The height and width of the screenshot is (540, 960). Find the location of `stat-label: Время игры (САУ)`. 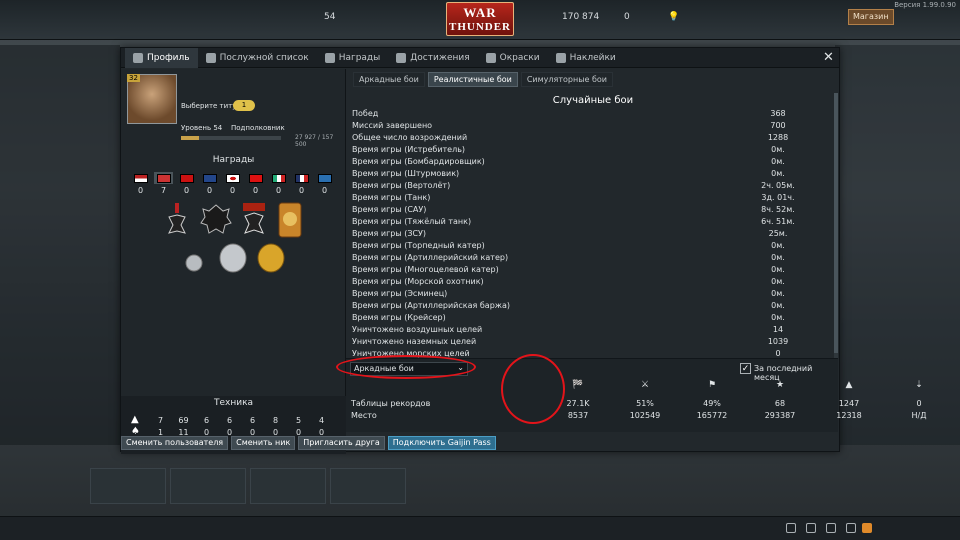

stat-label: Время игры (САУ) is located at coordinates (389, 209).